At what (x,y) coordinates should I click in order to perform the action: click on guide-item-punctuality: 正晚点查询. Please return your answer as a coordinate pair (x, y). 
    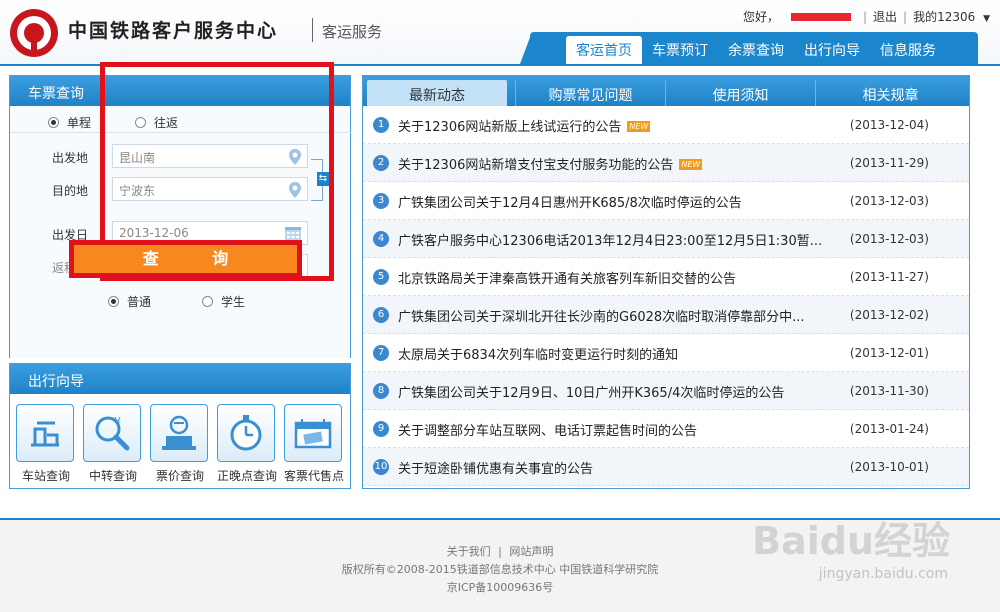
    Looking at the image, I should click on (247, 444).